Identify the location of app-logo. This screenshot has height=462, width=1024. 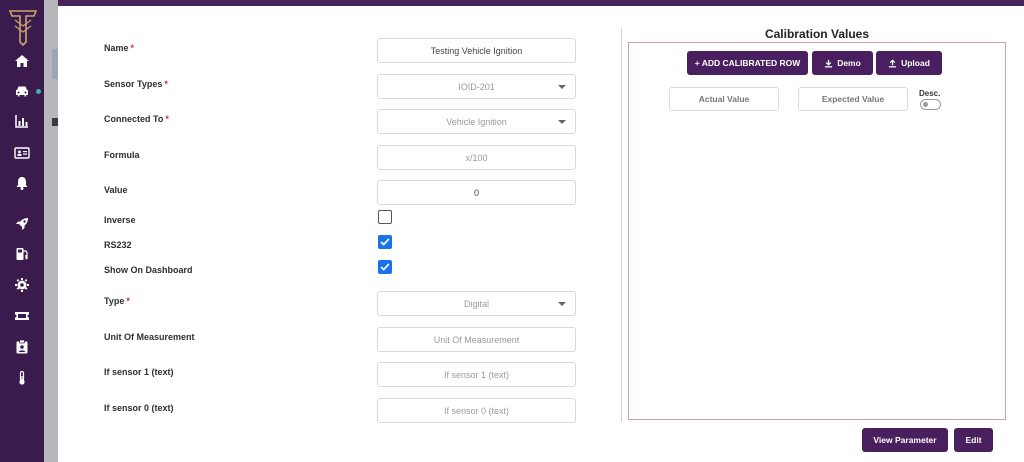
(23, 27).